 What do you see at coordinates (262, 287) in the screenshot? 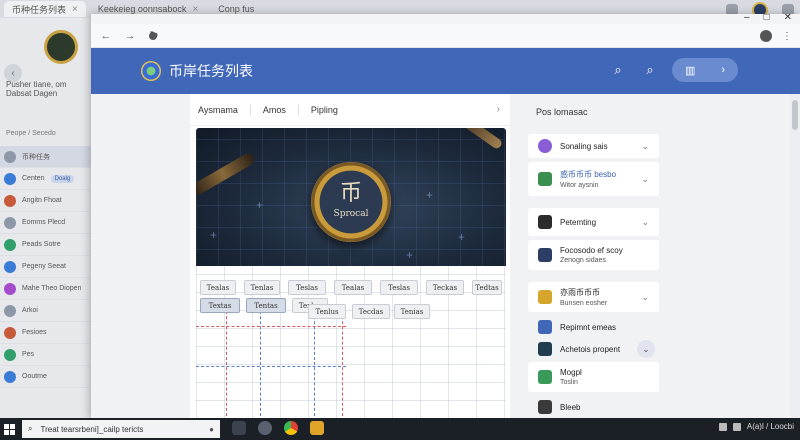
I see `tag-chip: Tenlas` at bounding box center [262, 287].